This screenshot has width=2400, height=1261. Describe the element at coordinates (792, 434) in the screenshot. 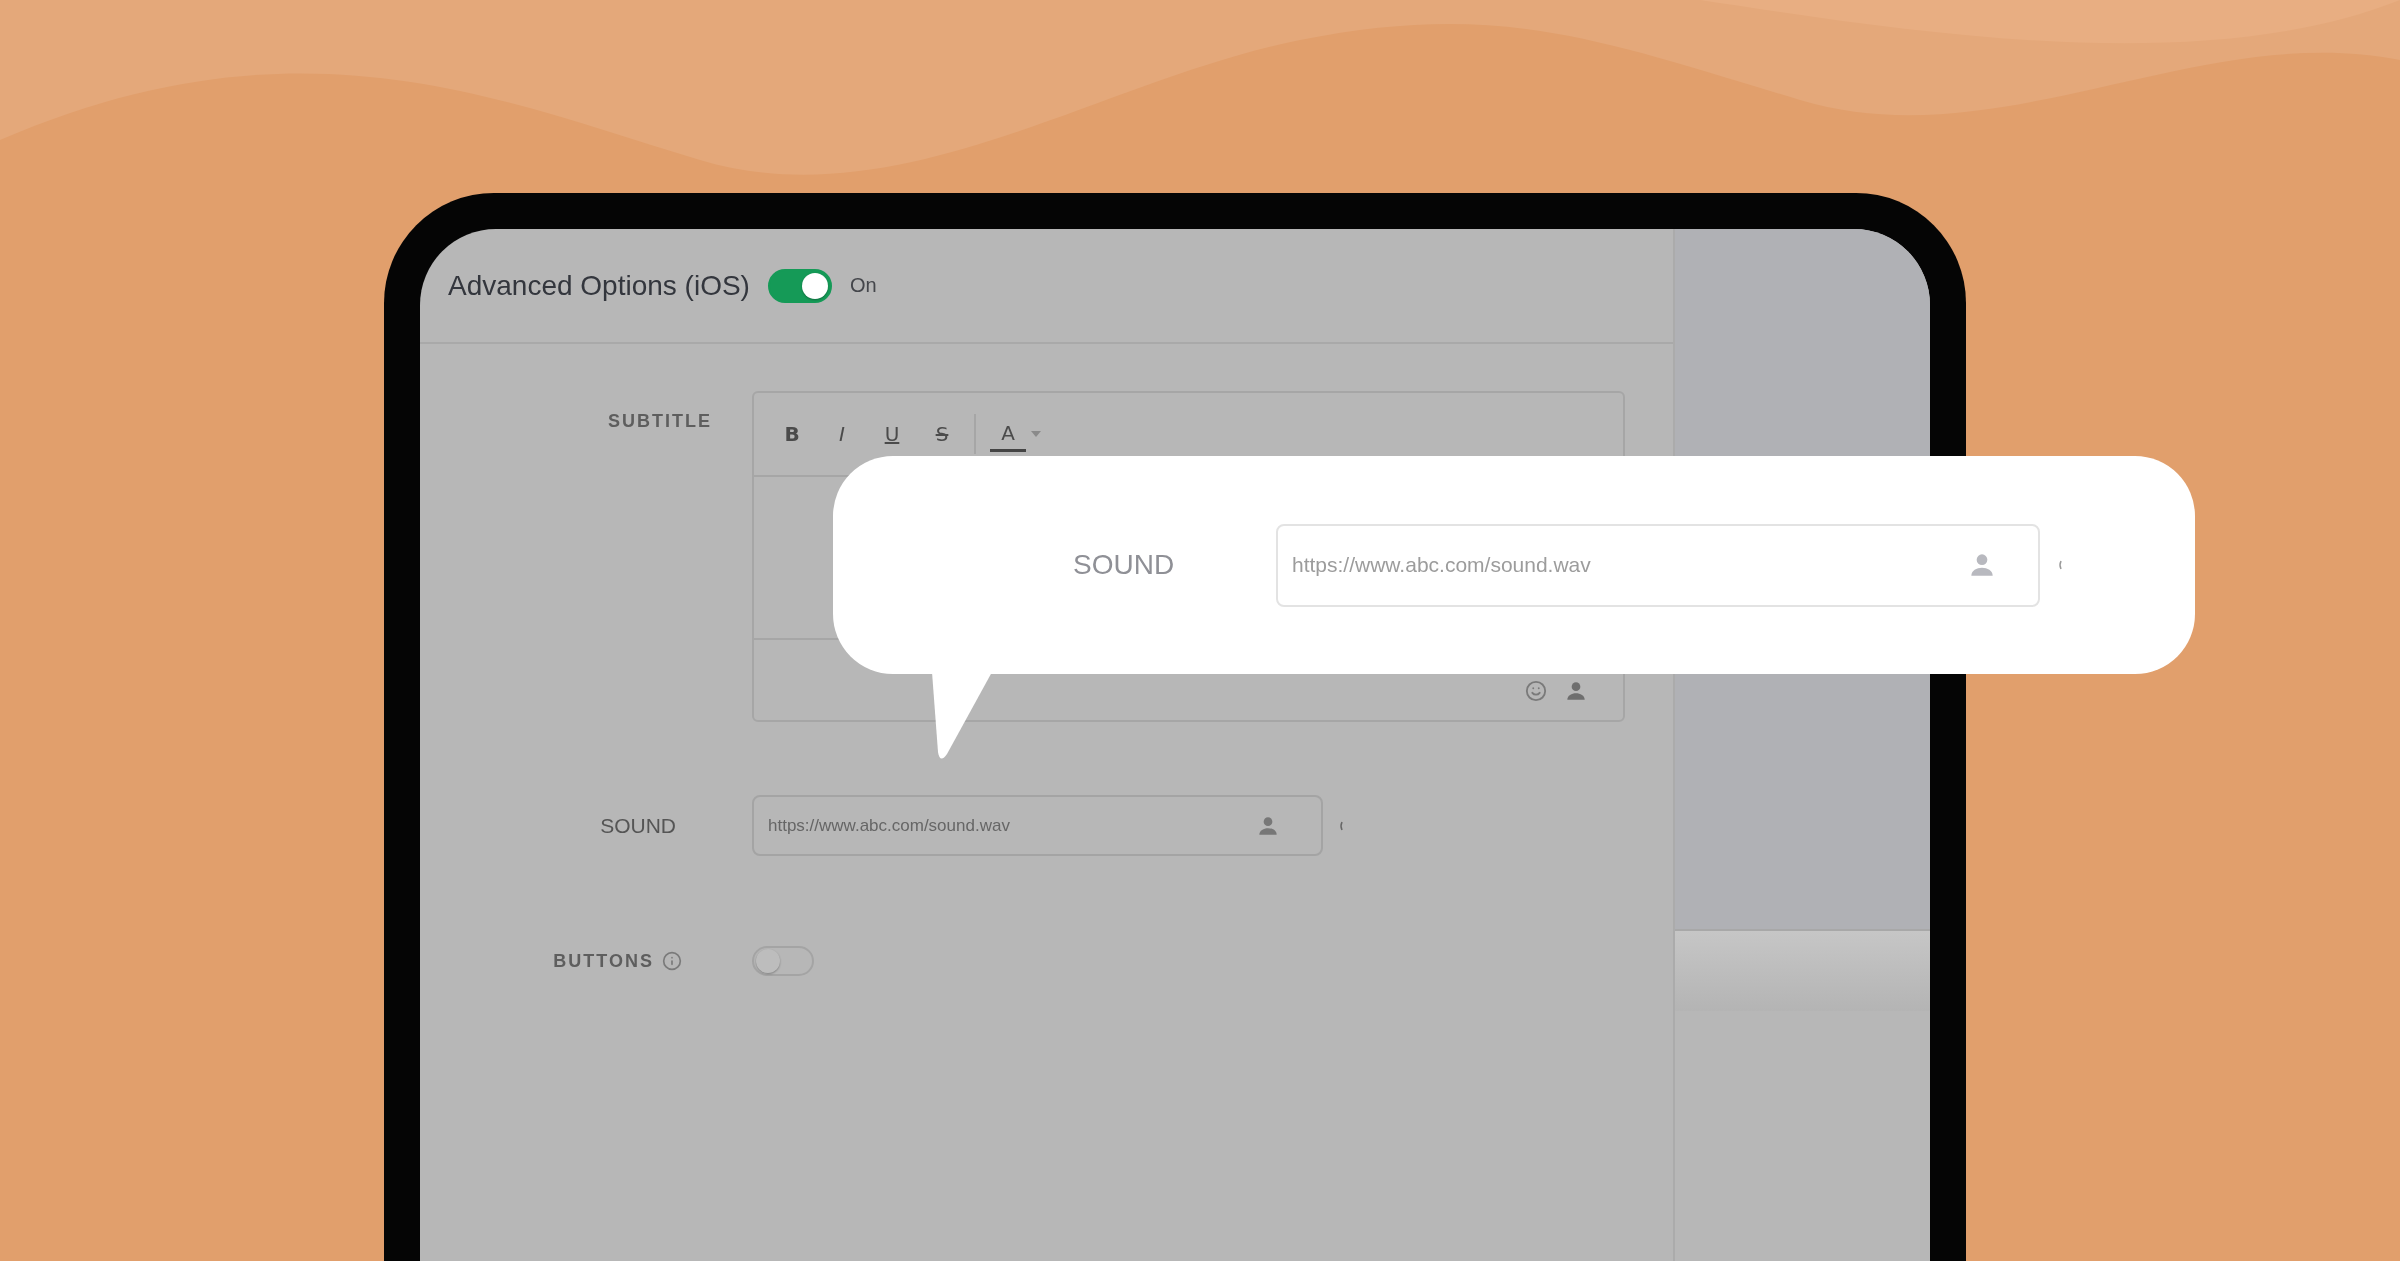

I see `format-button: B` at that location.